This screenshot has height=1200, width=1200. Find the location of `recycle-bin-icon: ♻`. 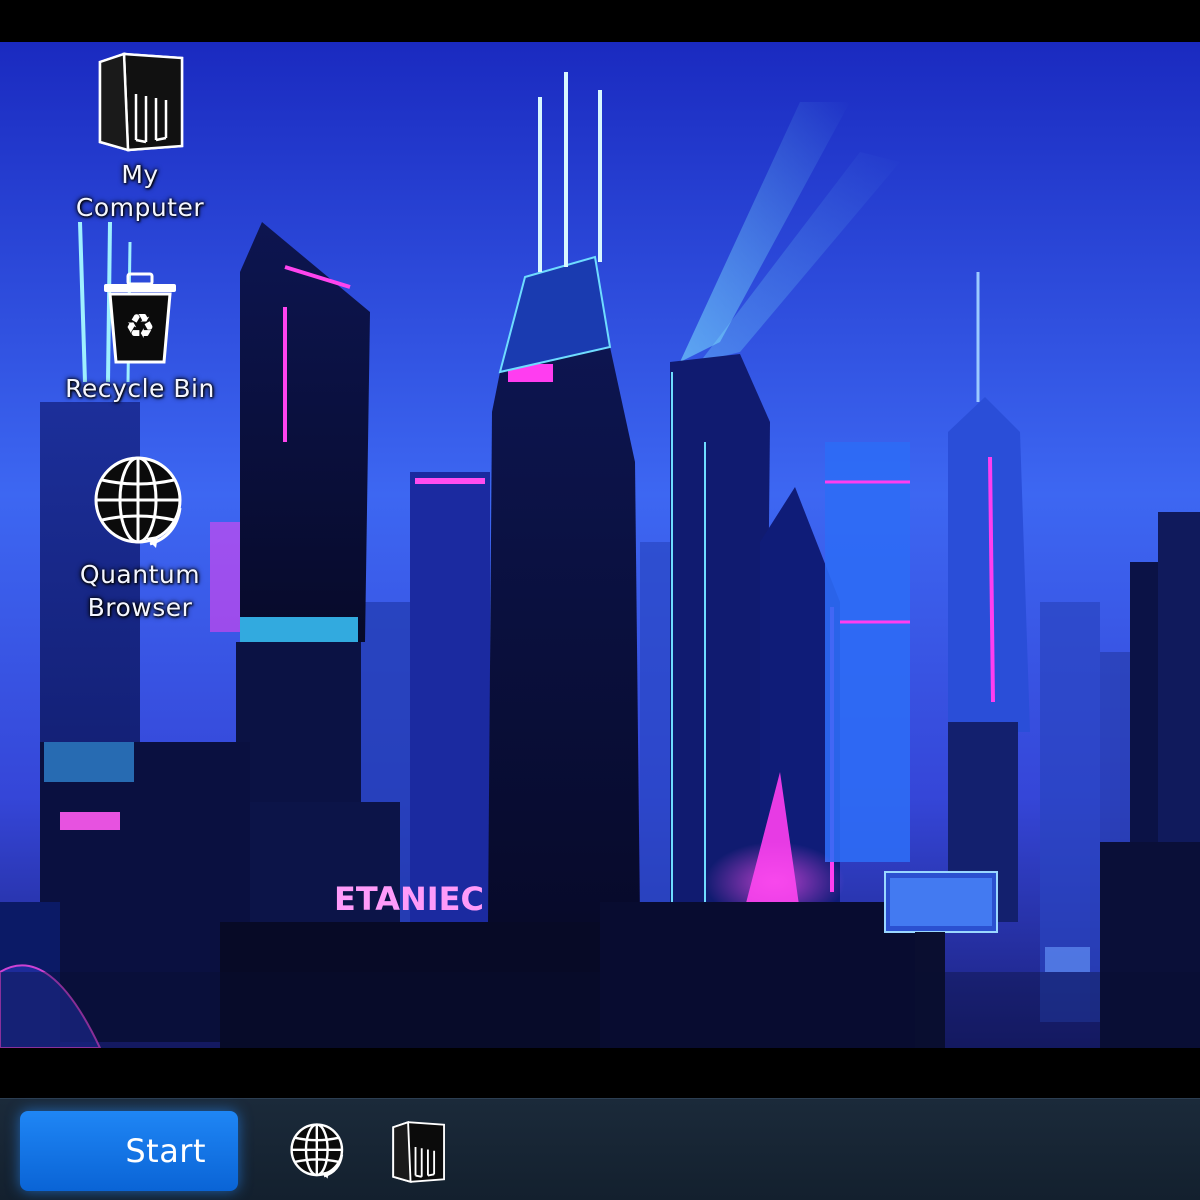

recycle-bin-icon: ♻ is located at coordinates (140, 318).